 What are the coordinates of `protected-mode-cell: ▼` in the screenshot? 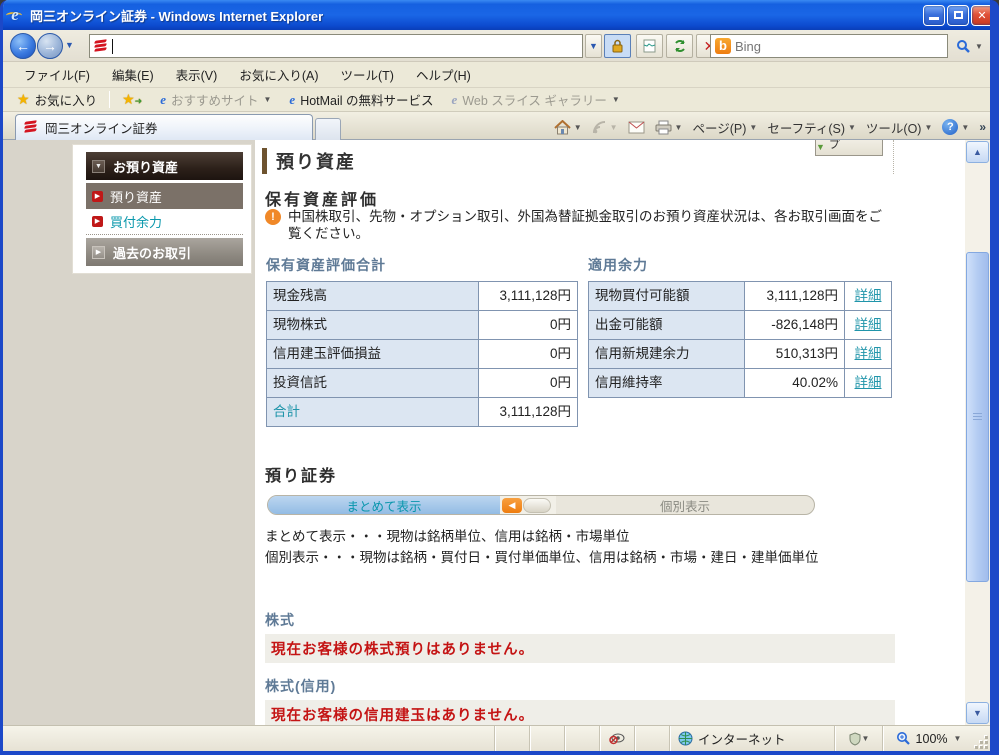 It's located at (858, 738).